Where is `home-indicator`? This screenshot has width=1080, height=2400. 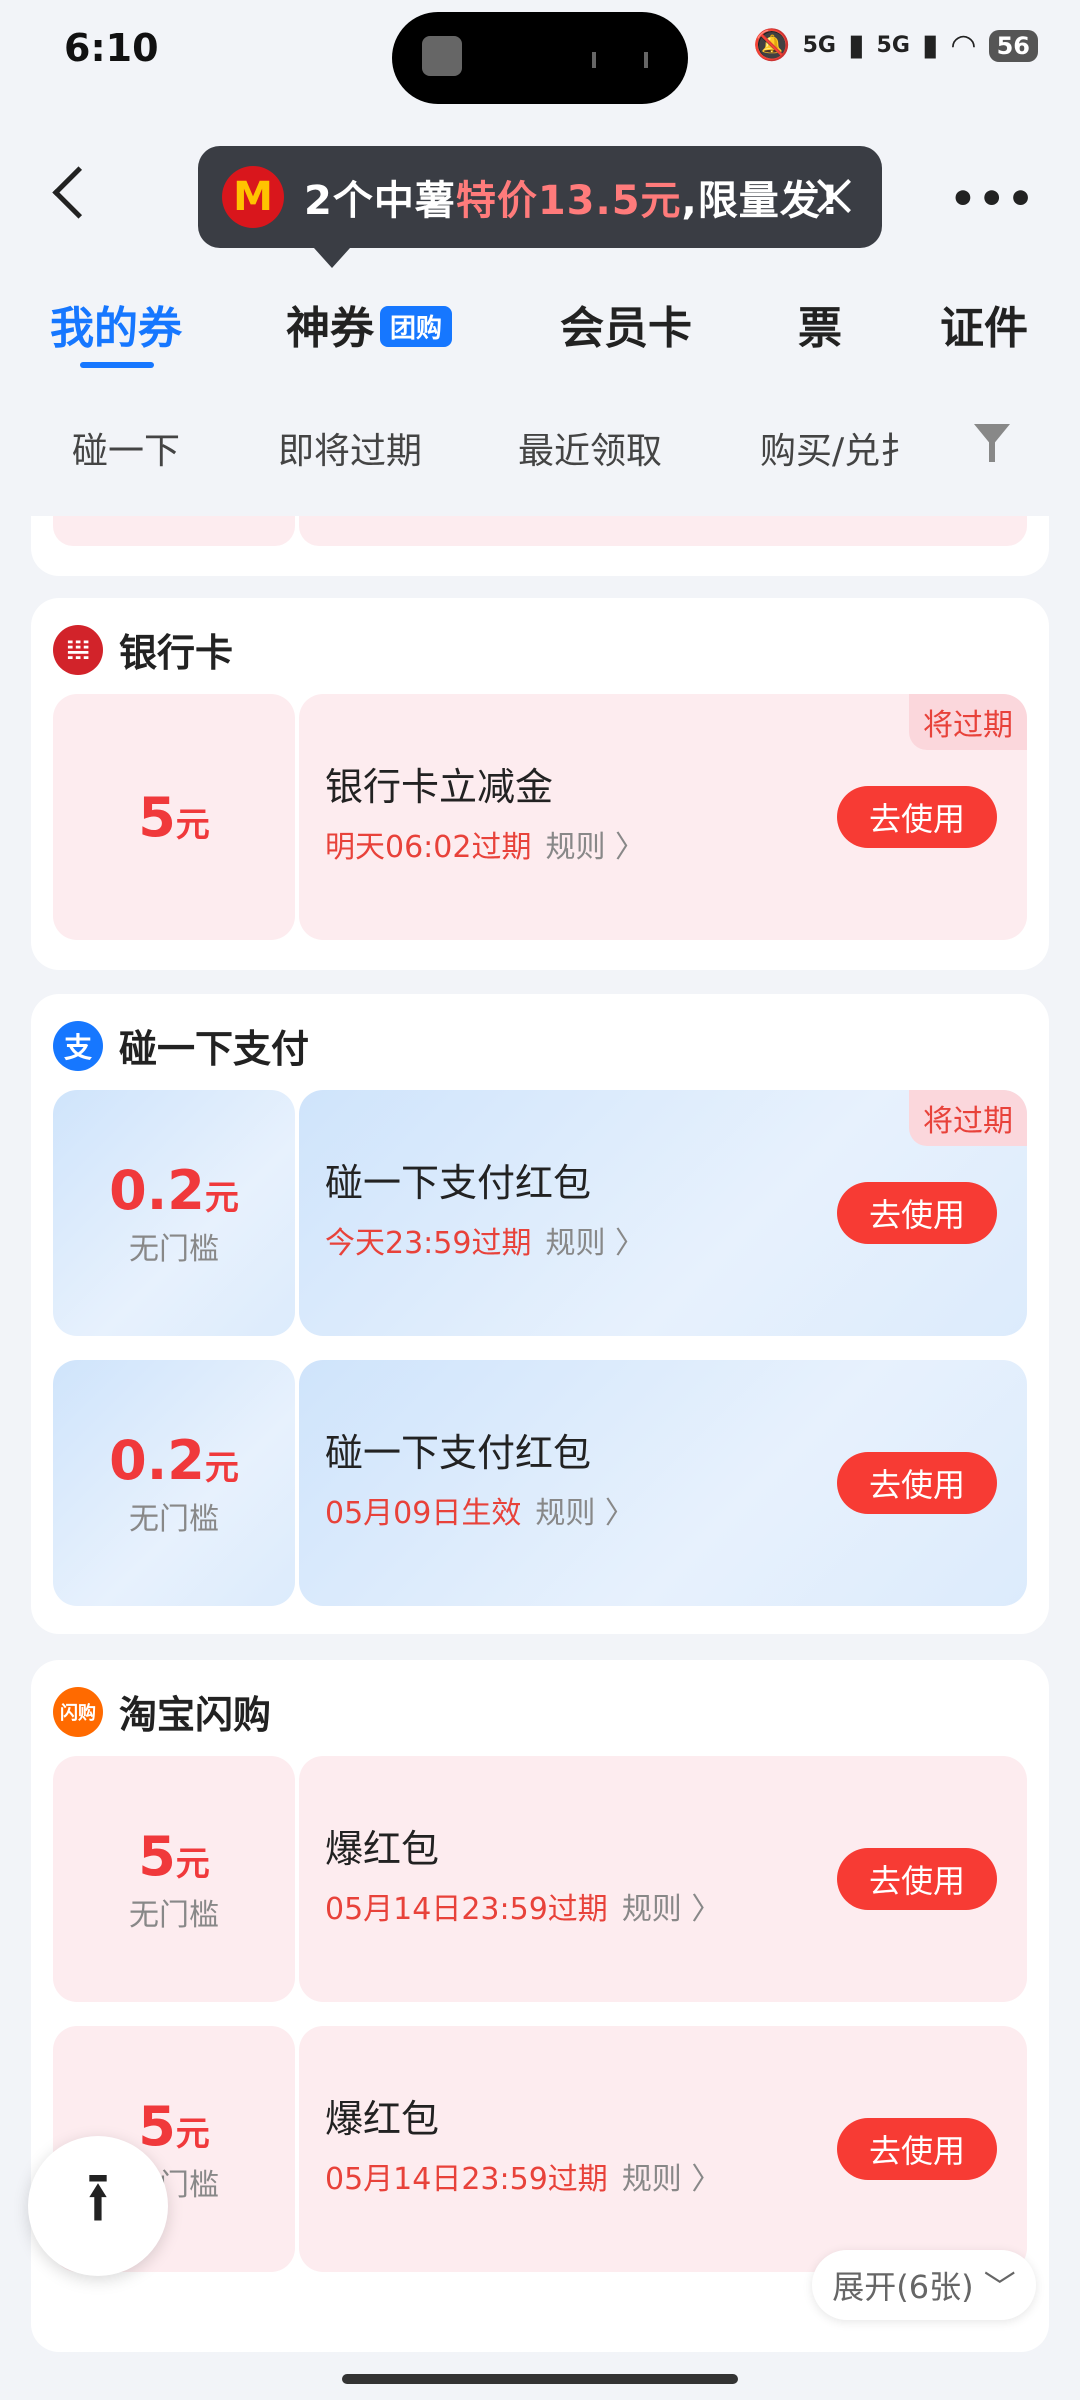
home-indicator is located at coordinates (540, 2379).